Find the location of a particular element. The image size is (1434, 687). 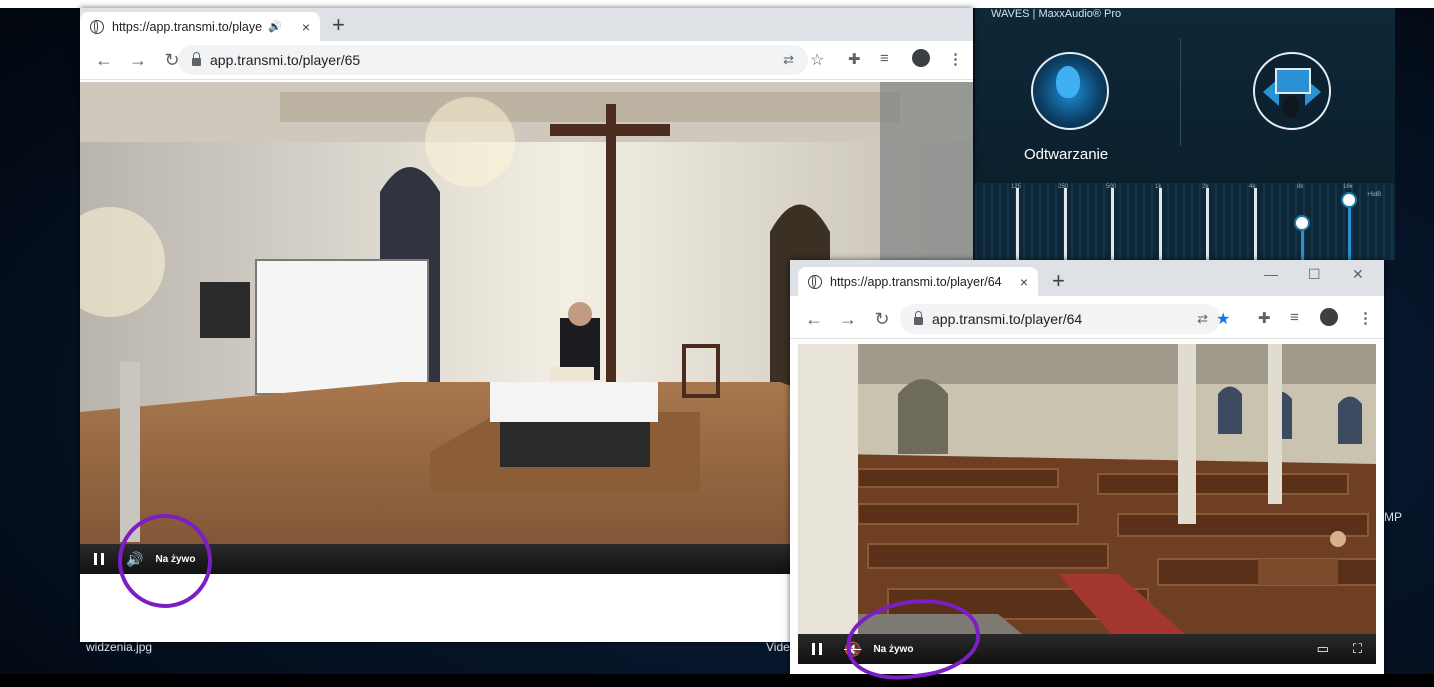

speaker-profile-icon is located at coordinates (1292, 91).